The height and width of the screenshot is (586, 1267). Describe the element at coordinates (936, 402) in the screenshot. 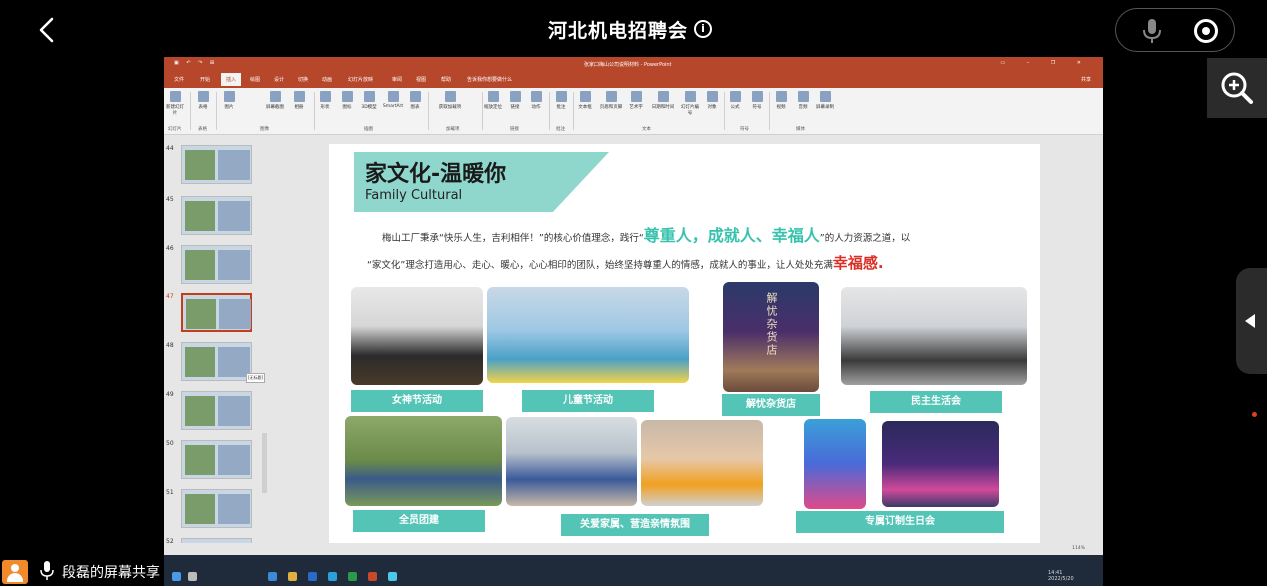

I see `caption-democratic-meeting: 民主生活会` at that location.